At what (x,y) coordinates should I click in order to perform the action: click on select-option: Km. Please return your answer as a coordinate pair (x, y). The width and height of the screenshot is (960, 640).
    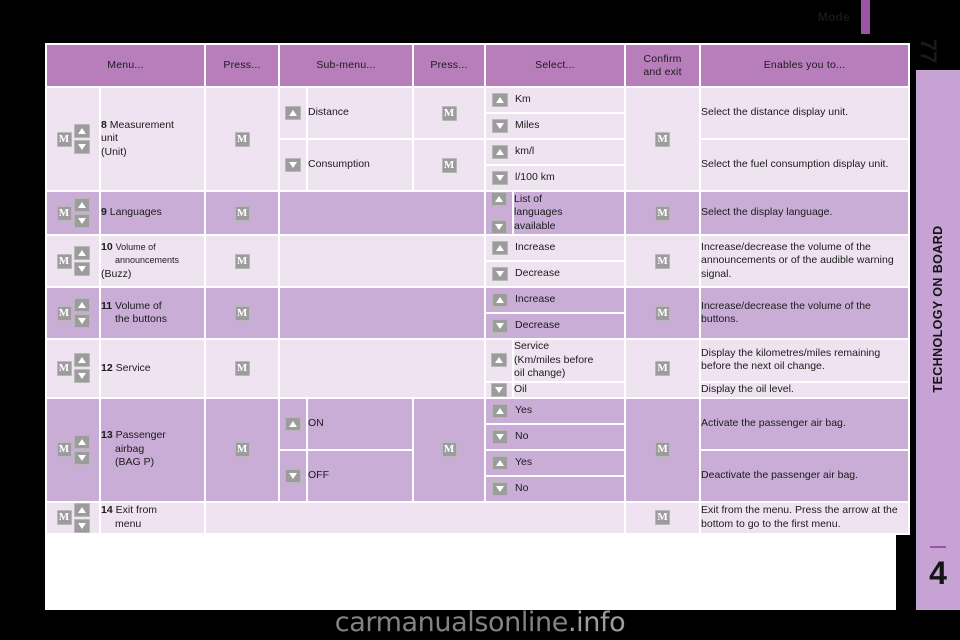
    Looking at the image, I should click on (555, 101).